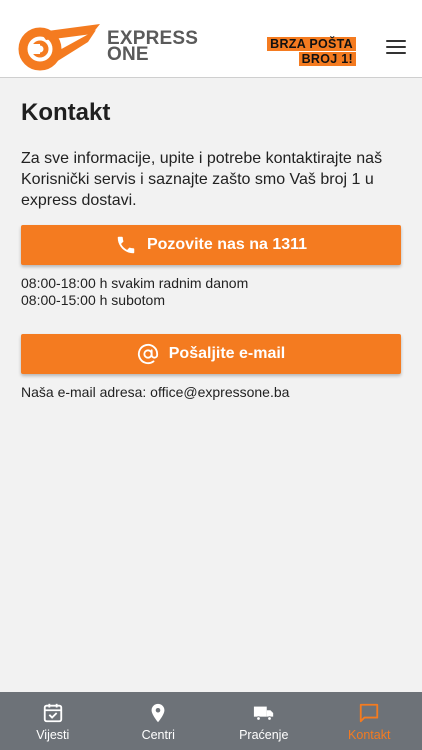 Image resolution: width=422 pixels, height=750 pixels. What do you see at coordinates (264, 735) in the screenshot?
I see `nav-label-pracenje: Praćenje` at bounding box center [264, 735].